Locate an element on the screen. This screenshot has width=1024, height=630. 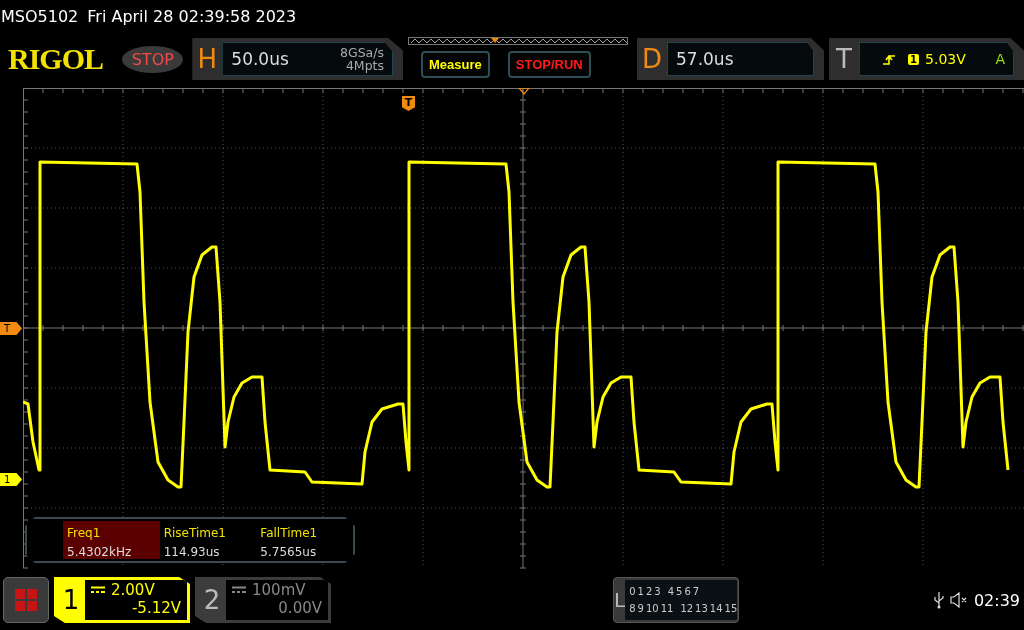
logic-bit: 6 is located at coordinates (687, 592).